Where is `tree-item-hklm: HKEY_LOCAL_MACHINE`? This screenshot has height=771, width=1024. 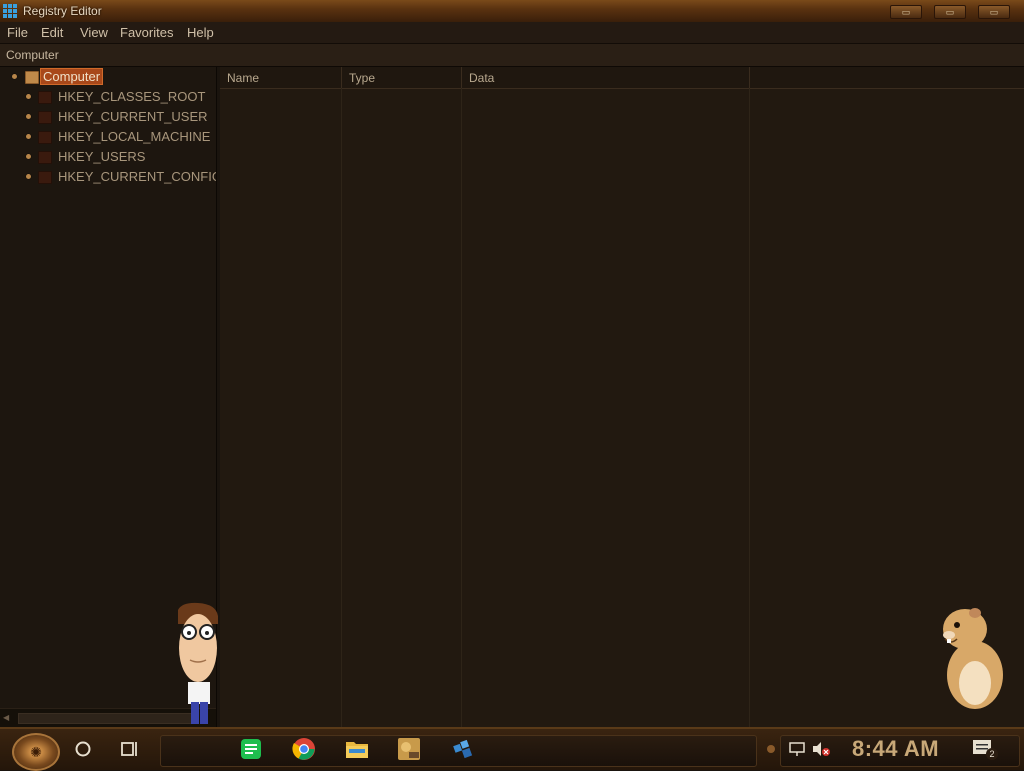 tree-item-hklm: HKEY_LOCAL_MACHINE is located at coordinates (108, 137).